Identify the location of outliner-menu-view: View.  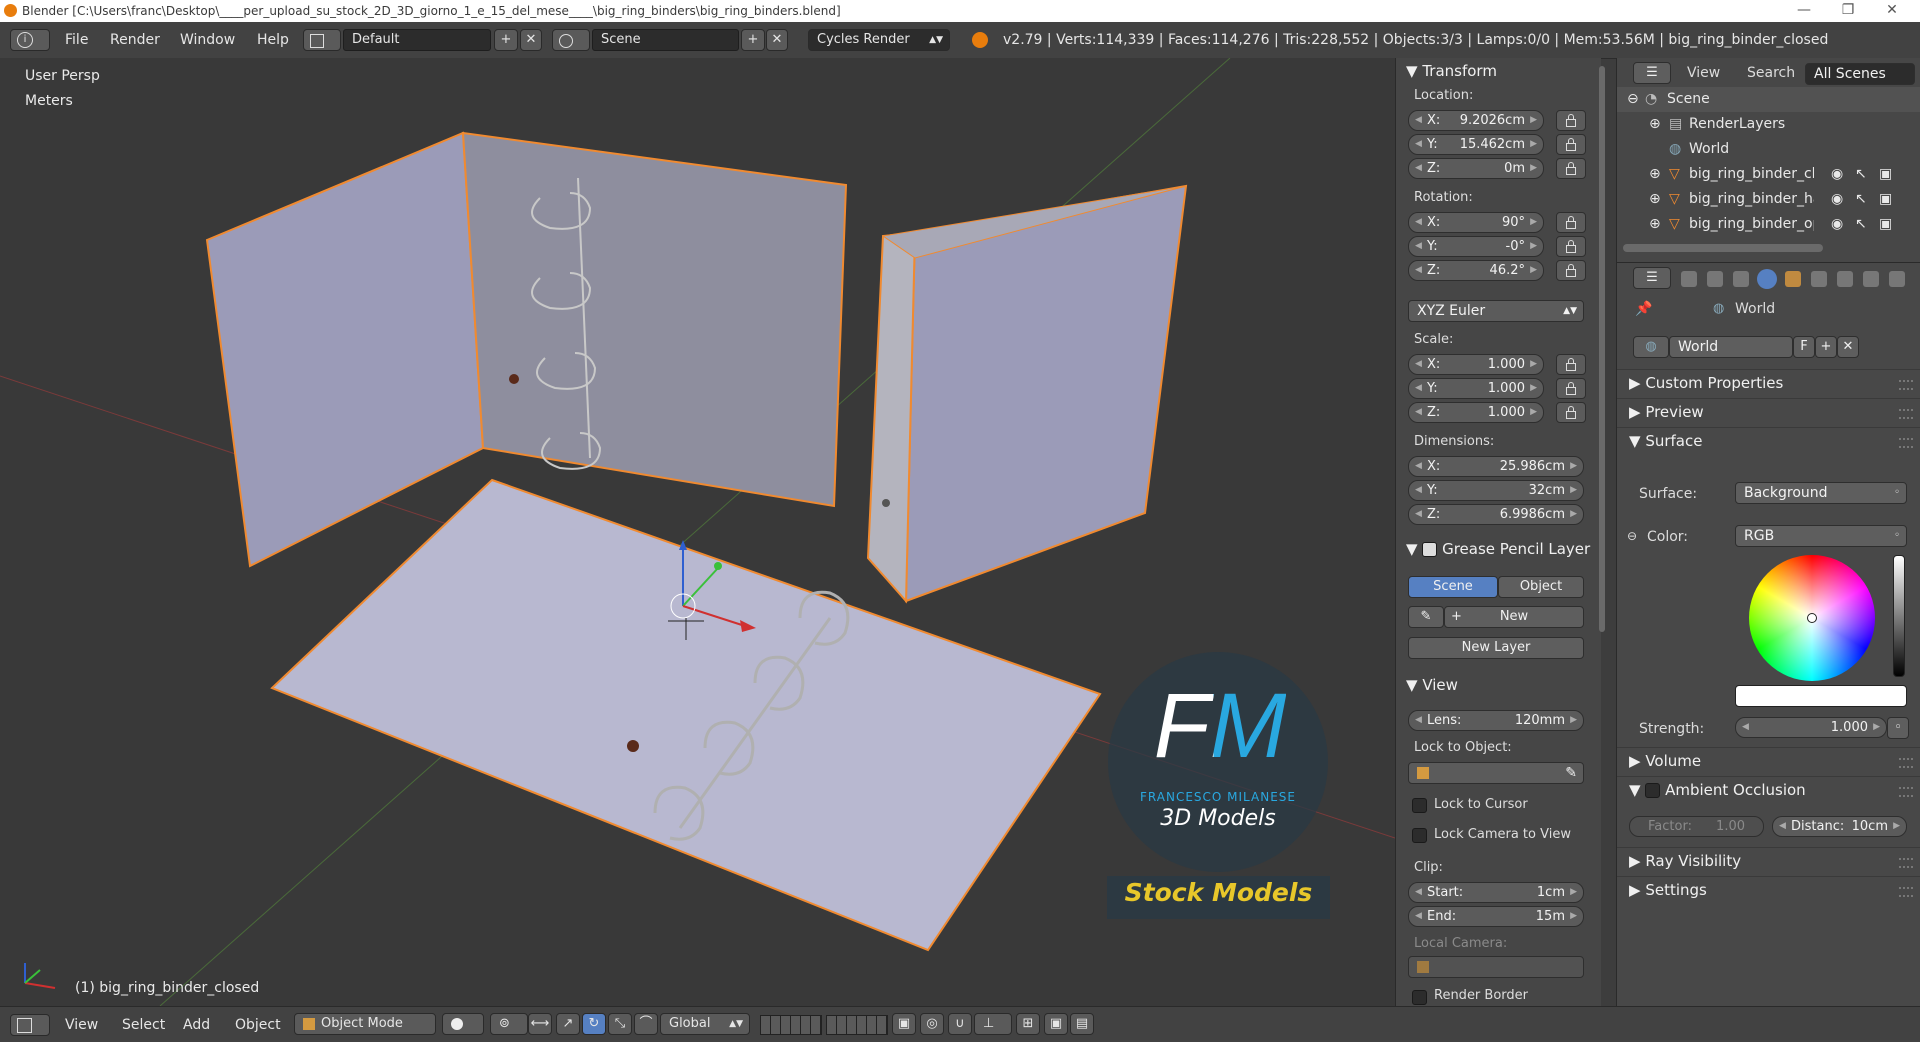
(1703, 73).